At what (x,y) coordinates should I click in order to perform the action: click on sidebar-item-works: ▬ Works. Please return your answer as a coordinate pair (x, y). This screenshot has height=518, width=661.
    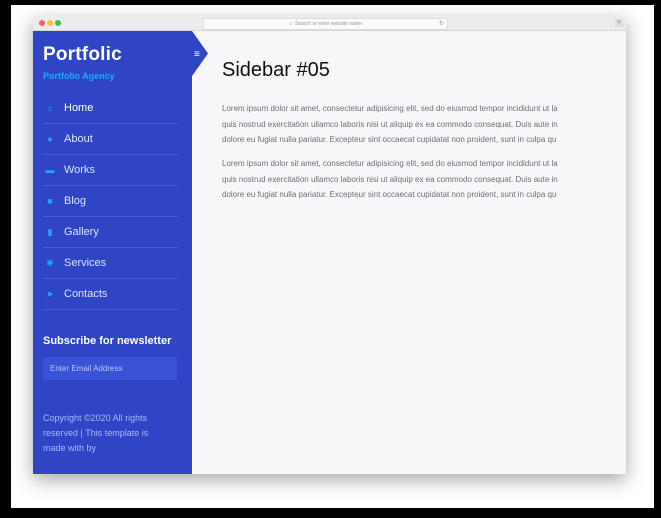
    Looking at the image, I should click on (110, 170).